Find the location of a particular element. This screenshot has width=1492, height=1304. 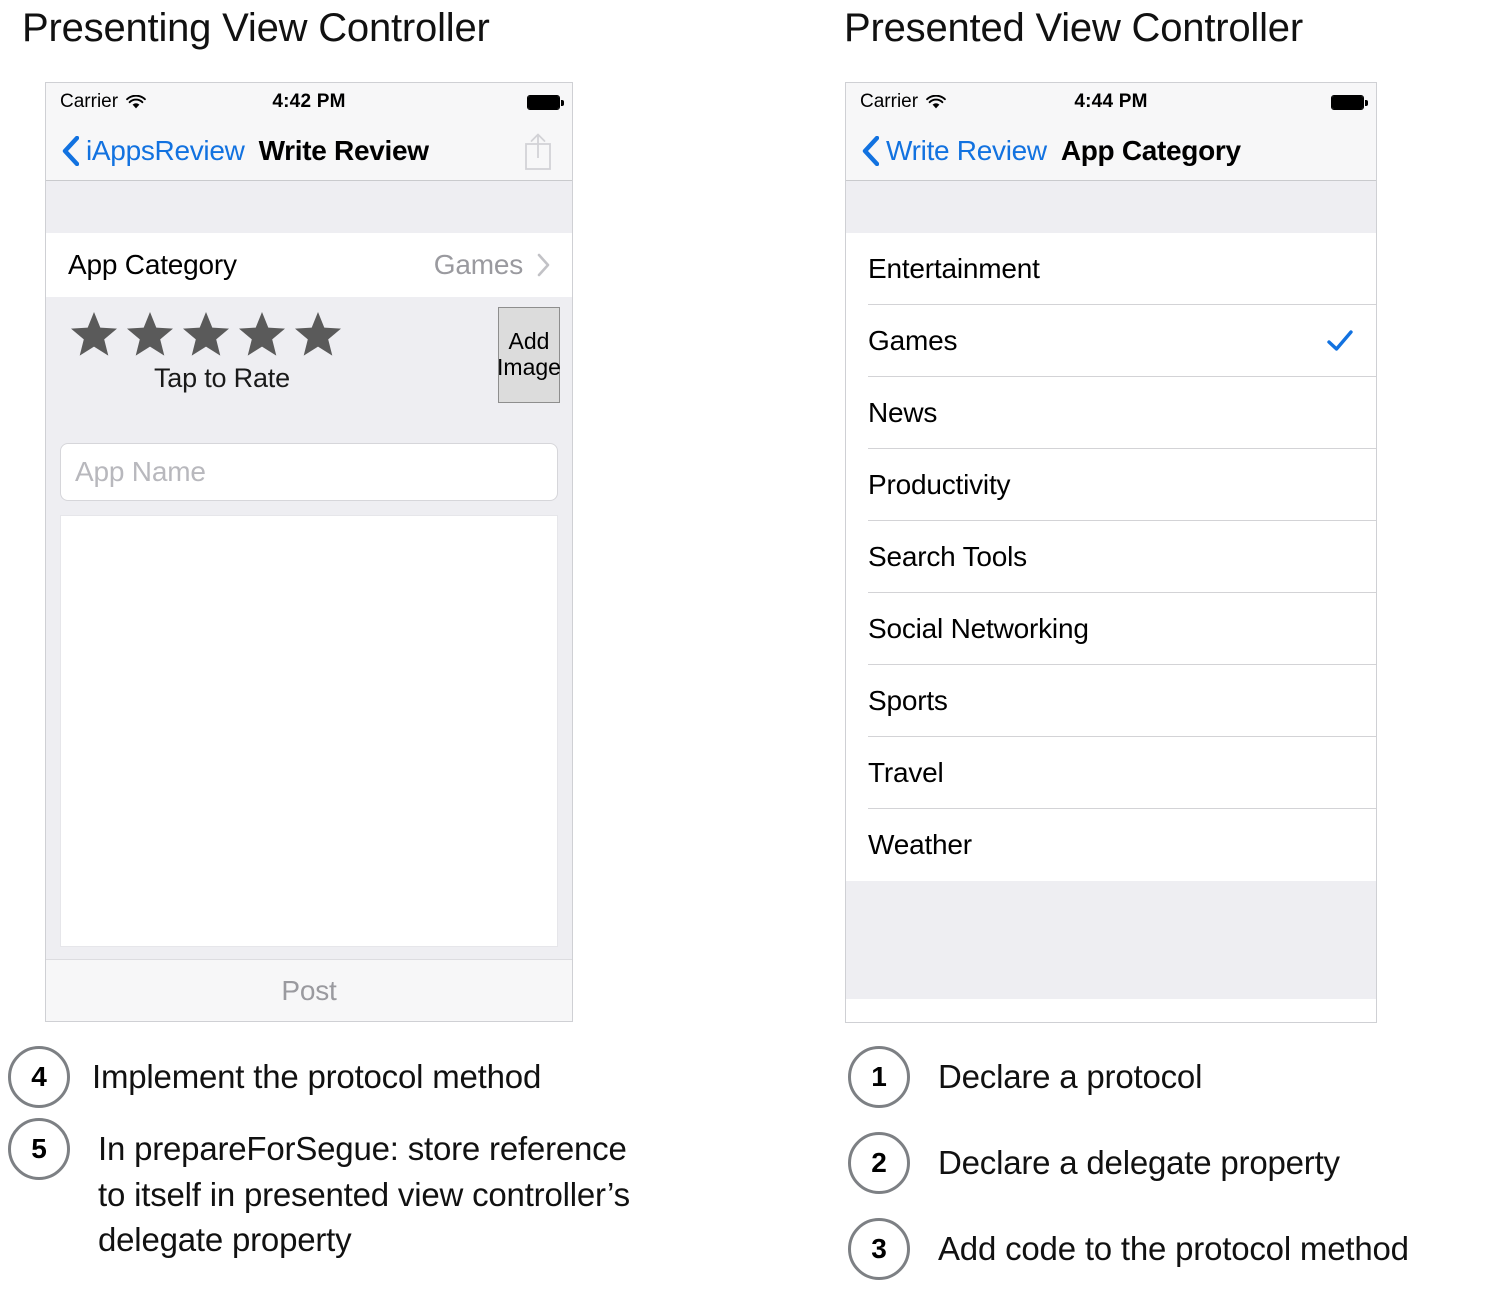

status-bar-left: Carrier 4:42 PM is located at coordinates (309, 102).